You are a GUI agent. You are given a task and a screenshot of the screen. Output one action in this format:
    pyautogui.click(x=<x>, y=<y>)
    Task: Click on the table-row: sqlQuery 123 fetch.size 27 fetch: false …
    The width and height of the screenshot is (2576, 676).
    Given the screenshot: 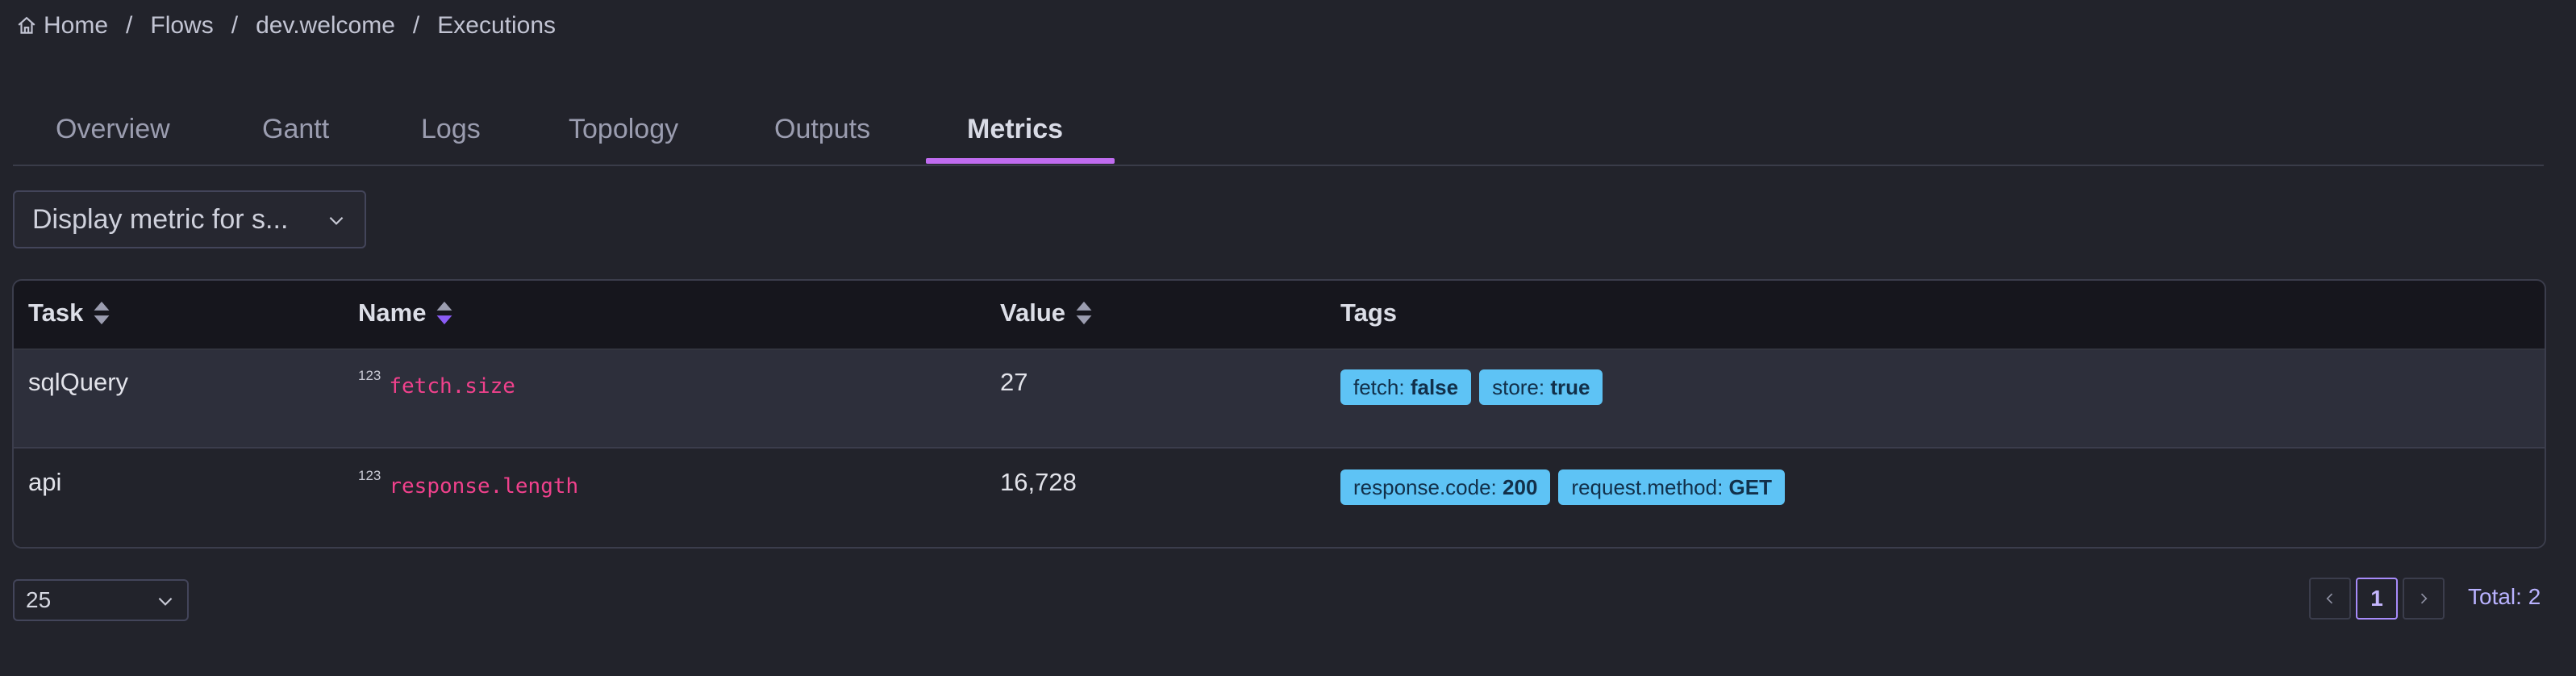 What is the action you would take?
    pyautogui.click(x=1279, y=399)
    